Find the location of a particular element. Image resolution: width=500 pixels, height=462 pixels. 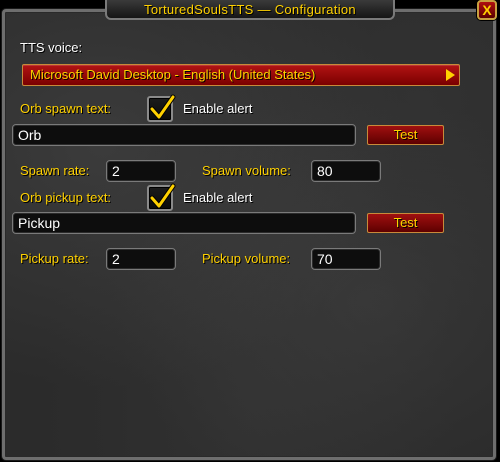

spawn-volume-input: 80 is located at coordinates (346, 171).